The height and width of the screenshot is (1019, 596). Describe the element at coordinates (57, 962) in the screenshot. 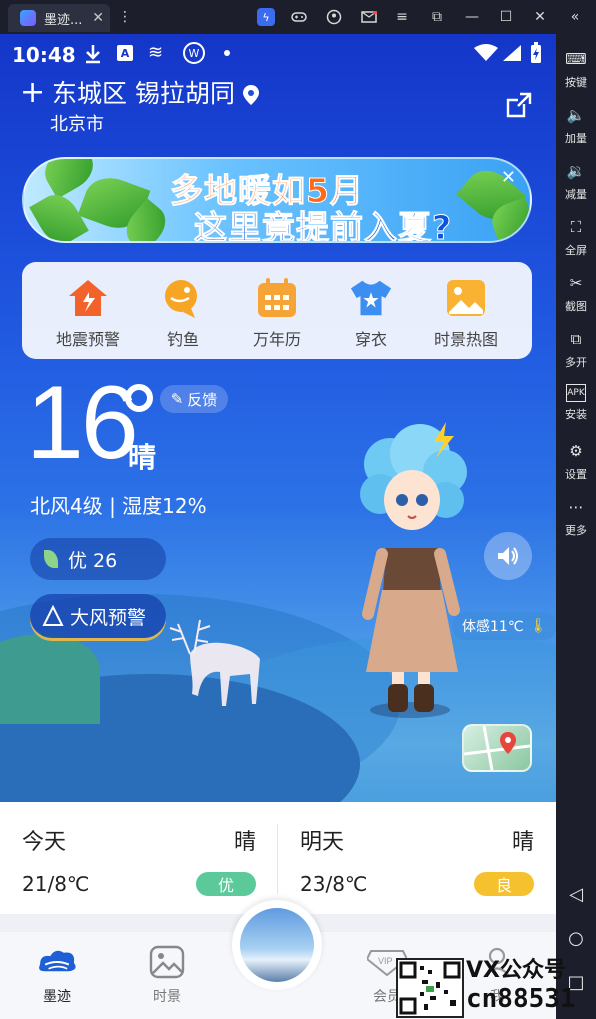

I see `moji-cloud-icon` at that location.